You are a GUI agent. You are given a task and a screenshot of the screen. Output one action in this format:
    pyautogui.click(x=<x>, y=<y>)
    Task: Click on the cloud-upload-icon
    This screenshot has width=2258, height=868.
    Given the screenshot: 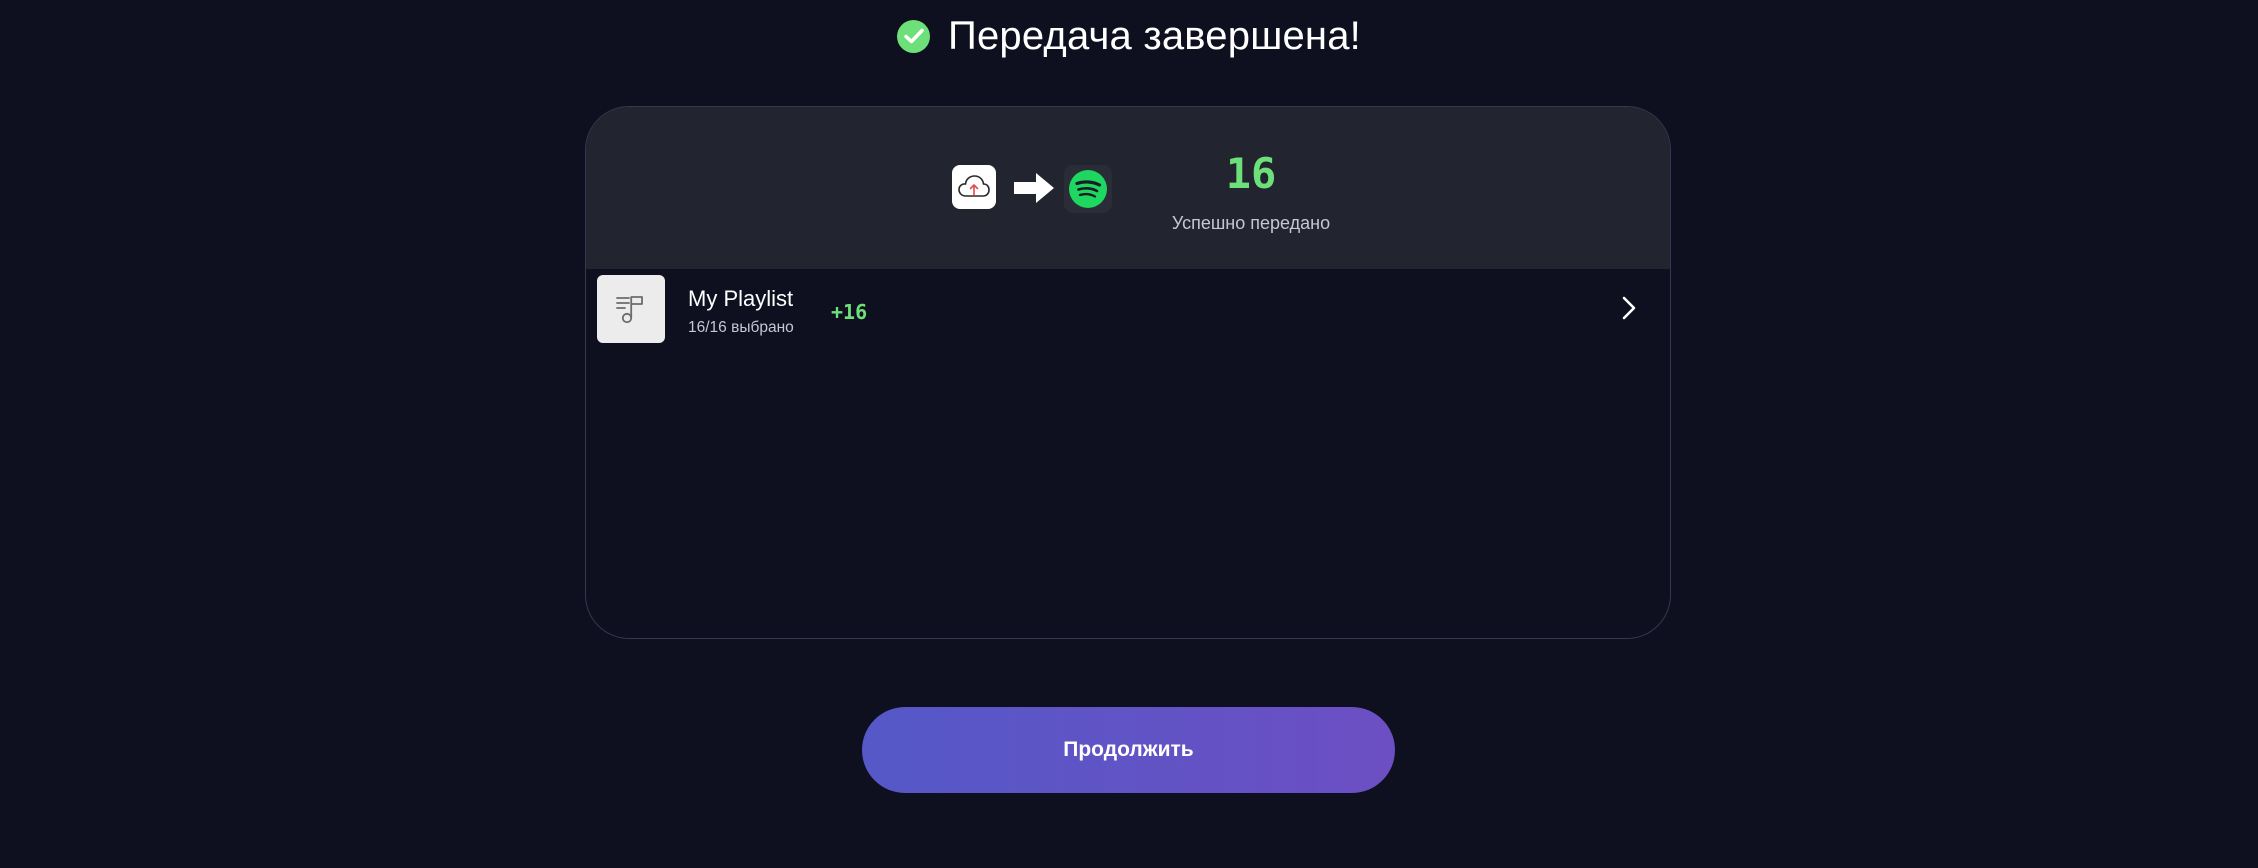 What is the action you would take?
    pyautogui.click(x=974, y=187)
    